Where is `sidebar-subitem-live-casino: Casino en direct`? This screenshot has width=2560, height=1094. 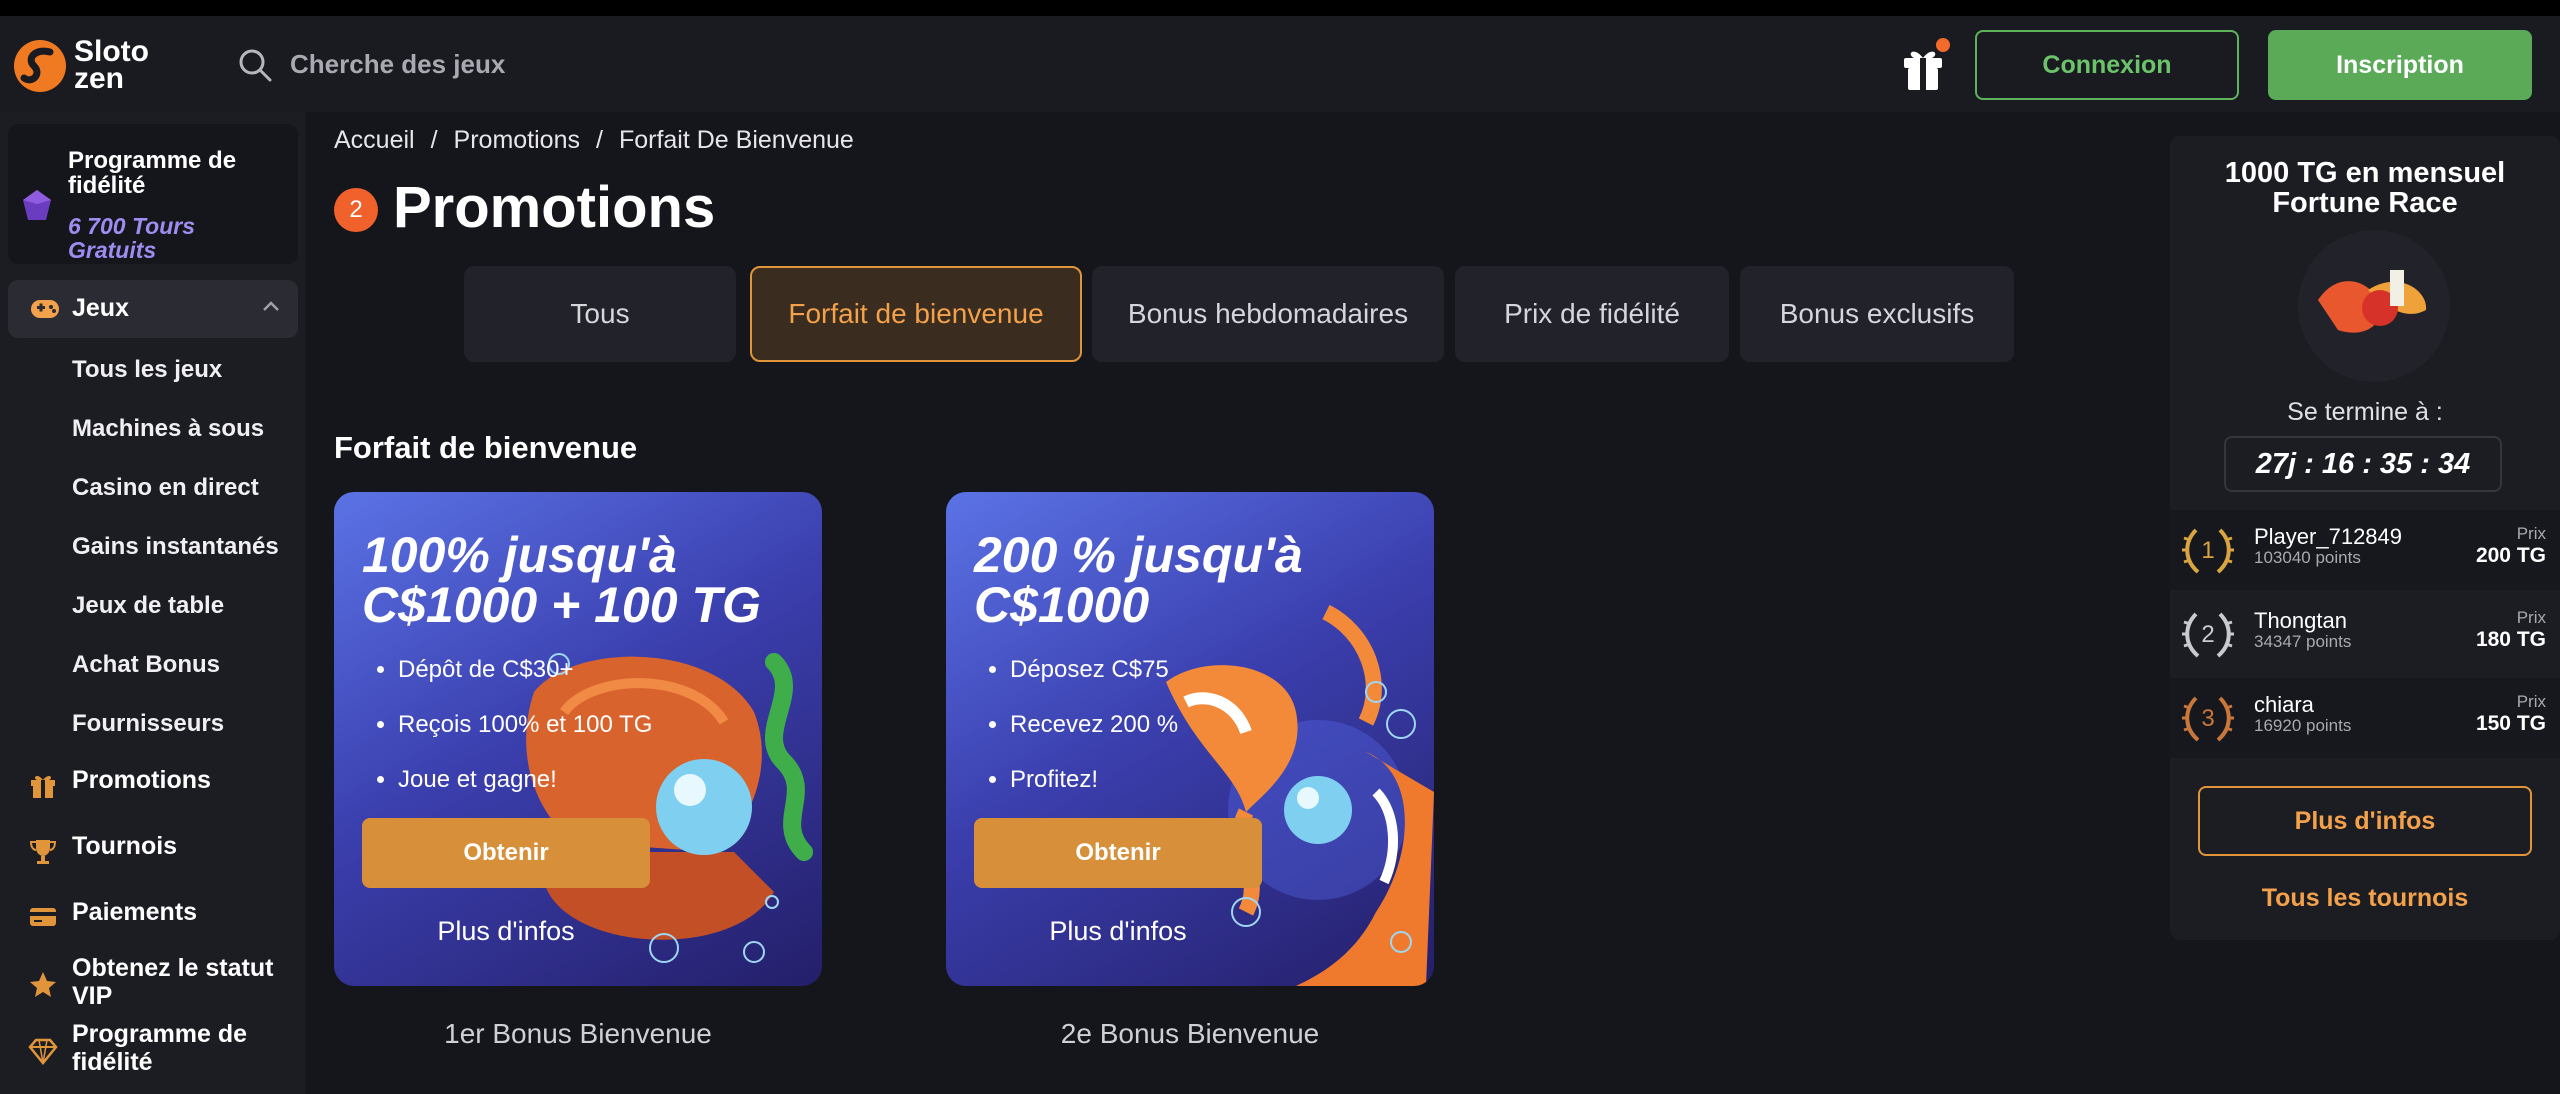 sidebar-subitem-live-casino: Casino en direct is located at coordinates (165, 488).